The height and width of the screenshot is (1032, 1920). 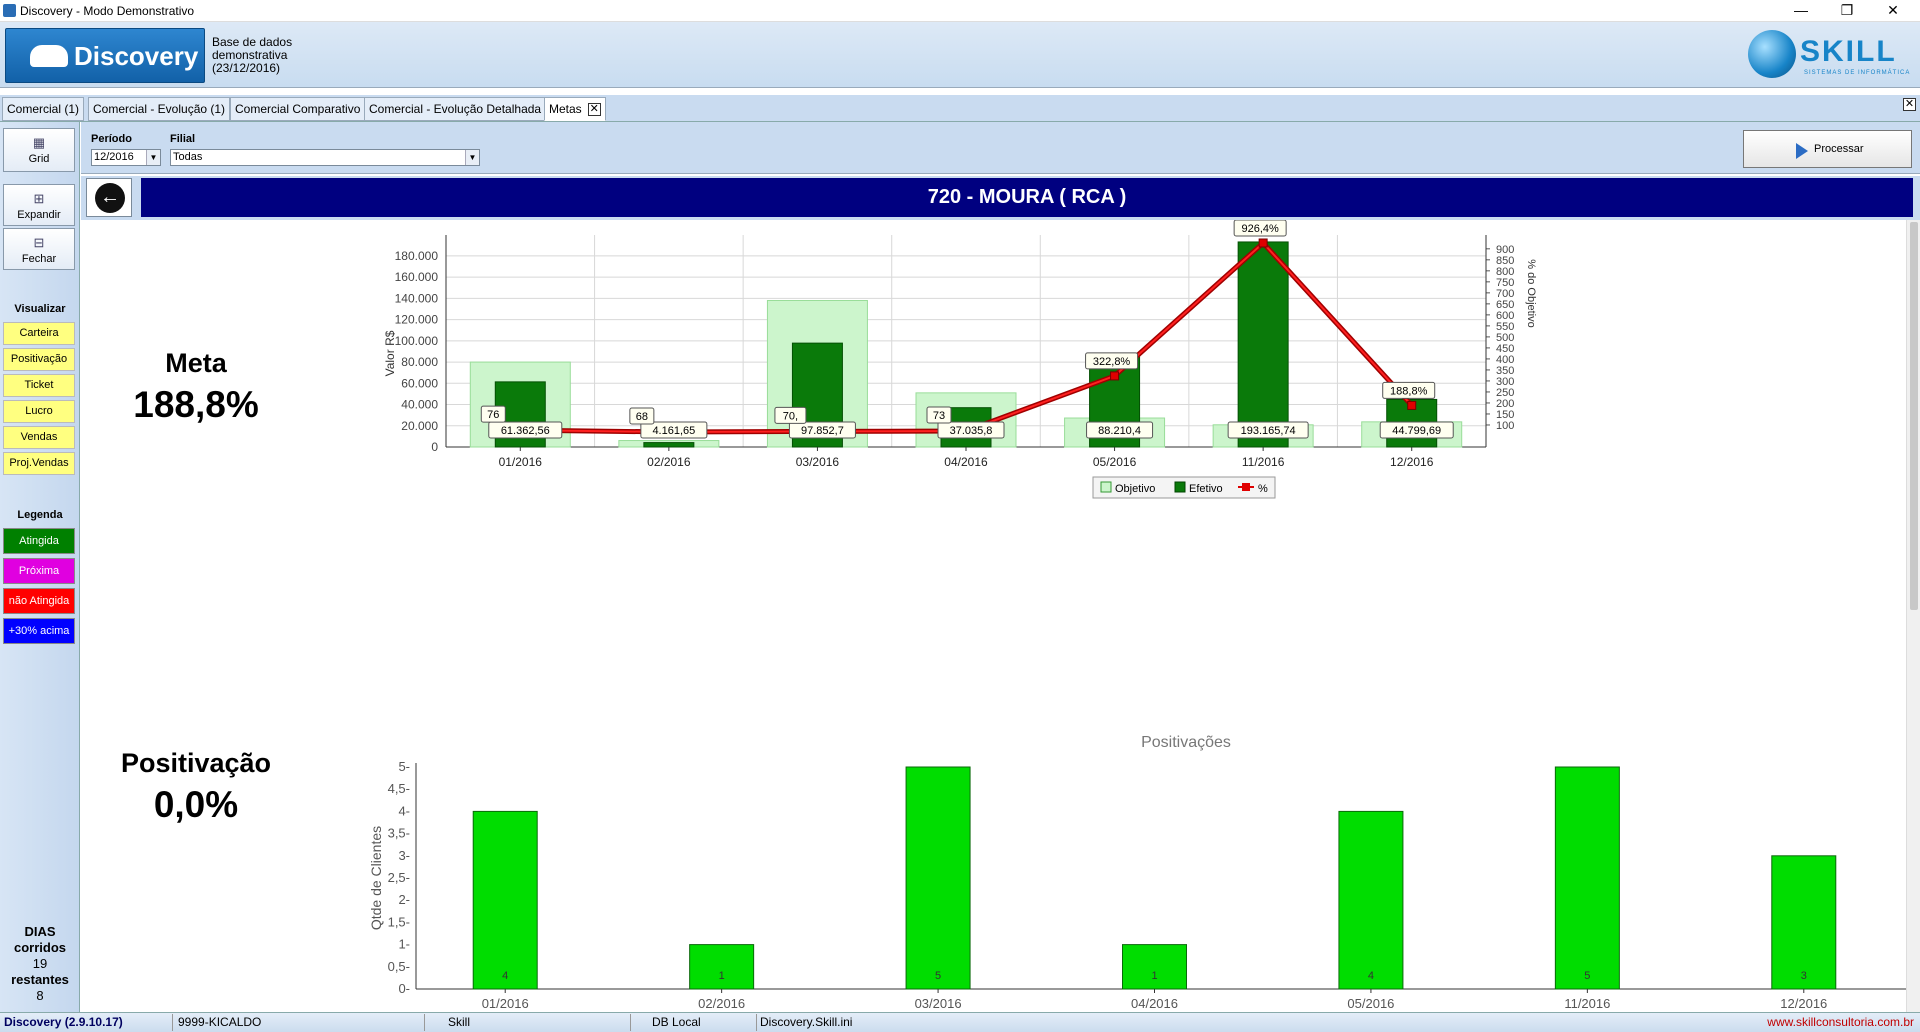 I want to click on efetivo-data-label: 4.161,65, so click(x=673, y=431).